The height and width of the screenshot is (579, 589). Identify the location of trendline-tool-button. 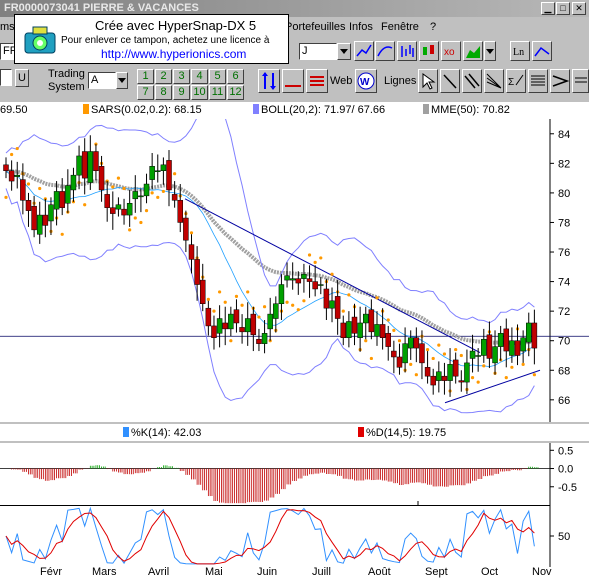
(450, 81).